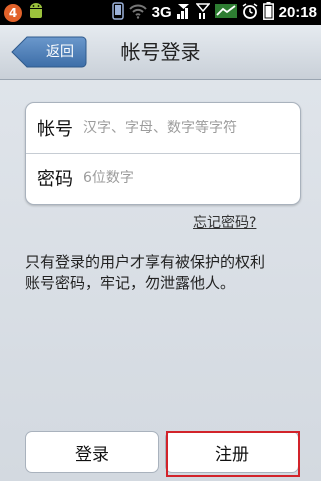 The height and width of the screenshot is (481, 321). I want to click on password-row: 密码, so click(163, 178).